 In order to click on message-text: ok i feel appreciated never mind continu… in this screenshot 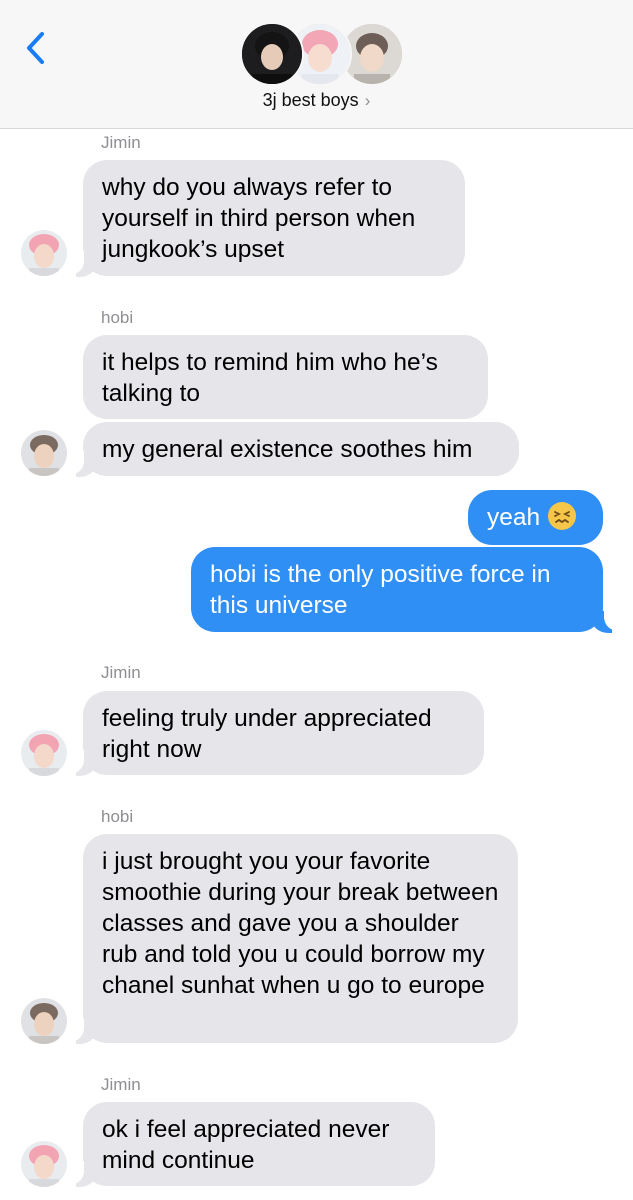, I will do `click(246, 1145)`.